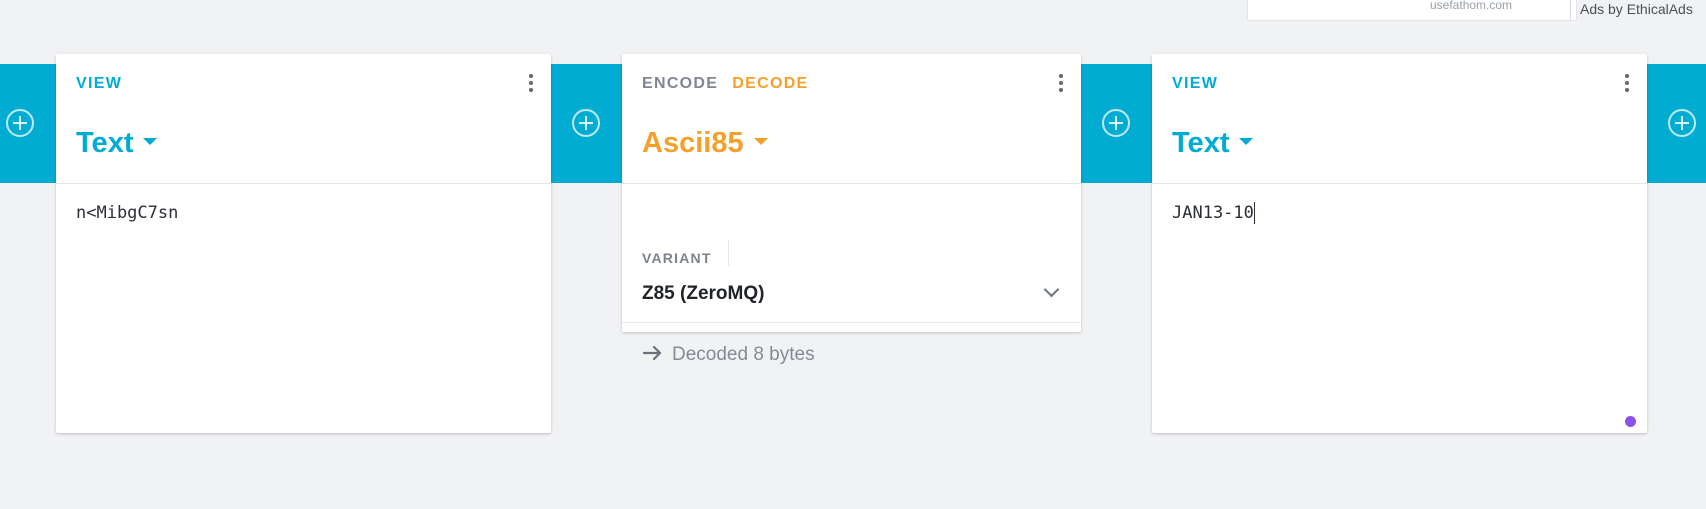 Image resolution: width=1706 pixels, height=509 pixels. I want to click on add-bar-end, so click(1676, 123).